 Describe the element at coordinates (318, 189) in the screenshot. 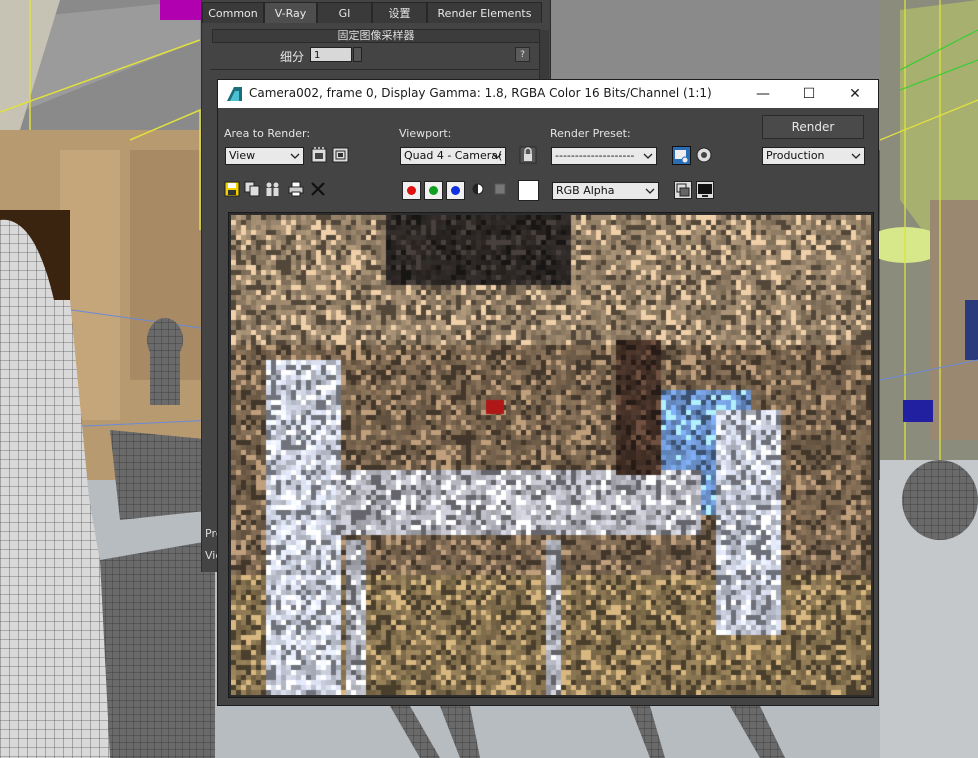

I see `clear-icon` at that location.